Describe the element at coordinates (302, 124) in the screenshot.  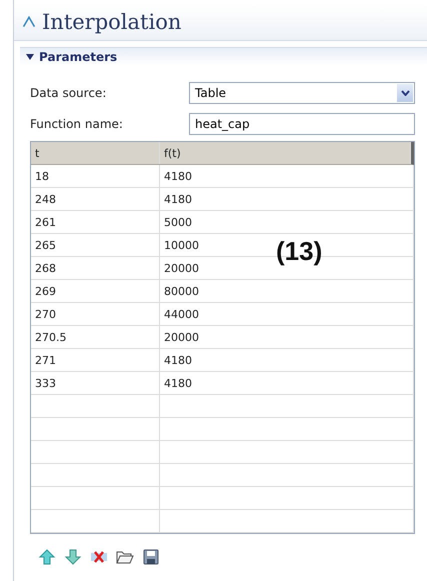
I see `text-field: heat_cap` at that location.